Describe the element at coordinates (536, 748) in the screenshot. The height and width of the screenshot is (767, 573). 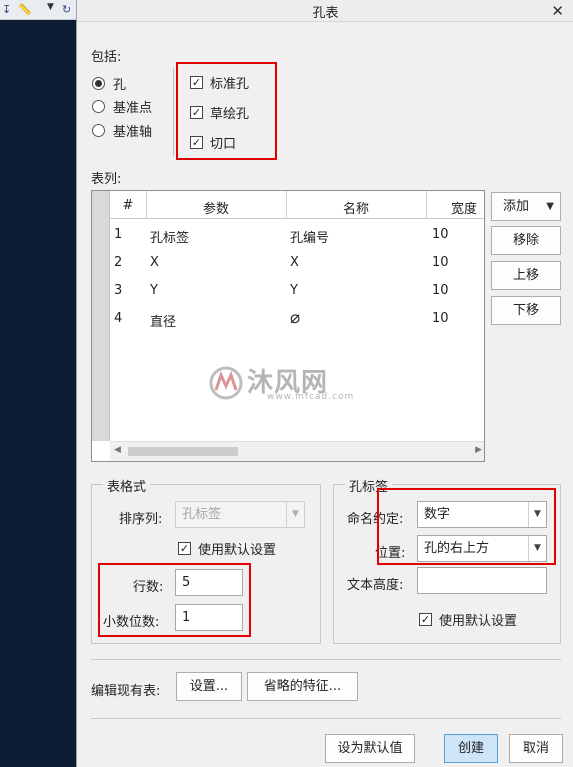
I see `cancel-button: 取消` at that location.